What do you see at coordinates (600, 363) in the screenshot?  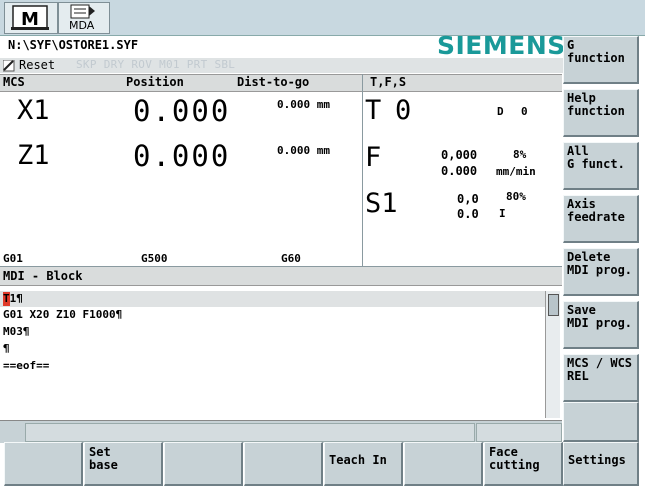 I see `softkey-label: MCS / WCS` at bounding box center [600, 363].